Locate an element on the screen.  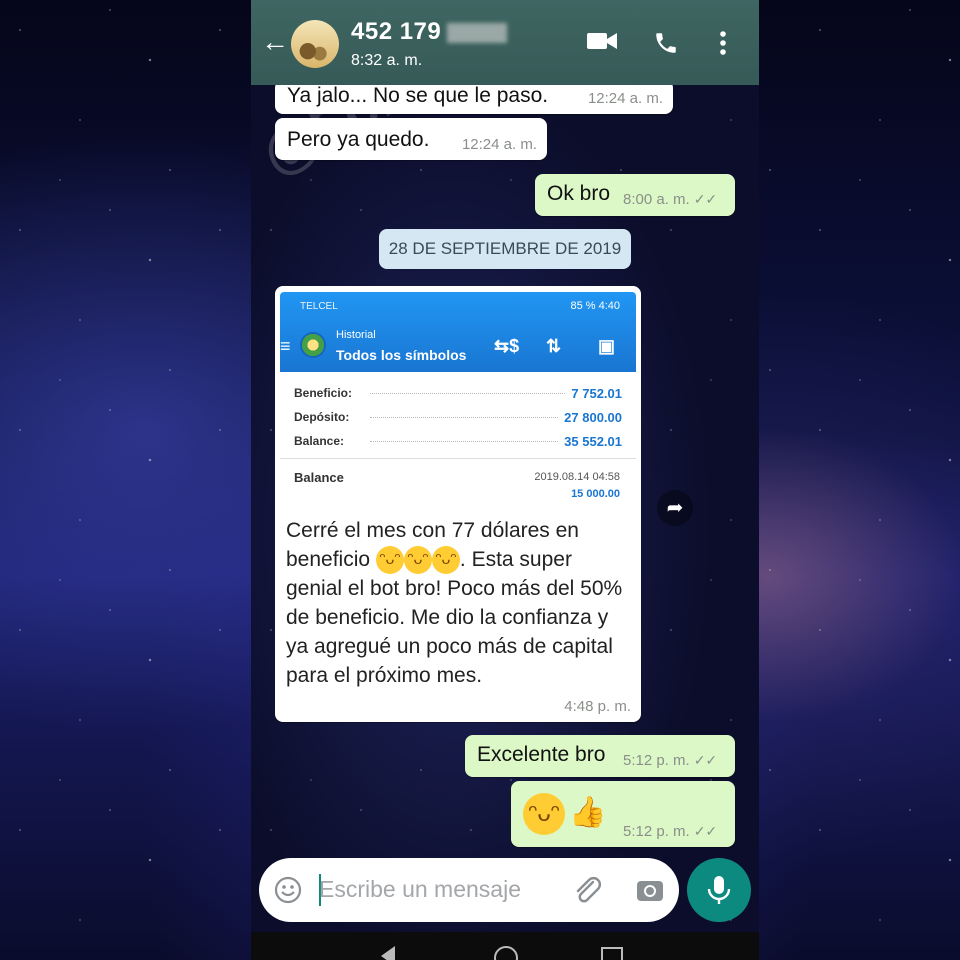
summary-row: Beneficio: 7 752.01 is located at coordinates (458, 393).